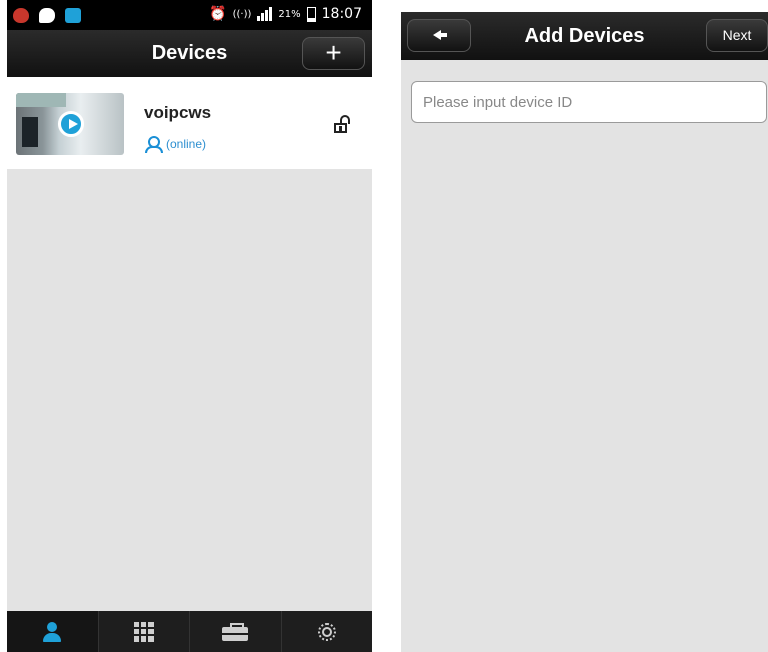 This screenshot has height=652, width=768. I want to click on settings-gear-icon, so click(327, 632).